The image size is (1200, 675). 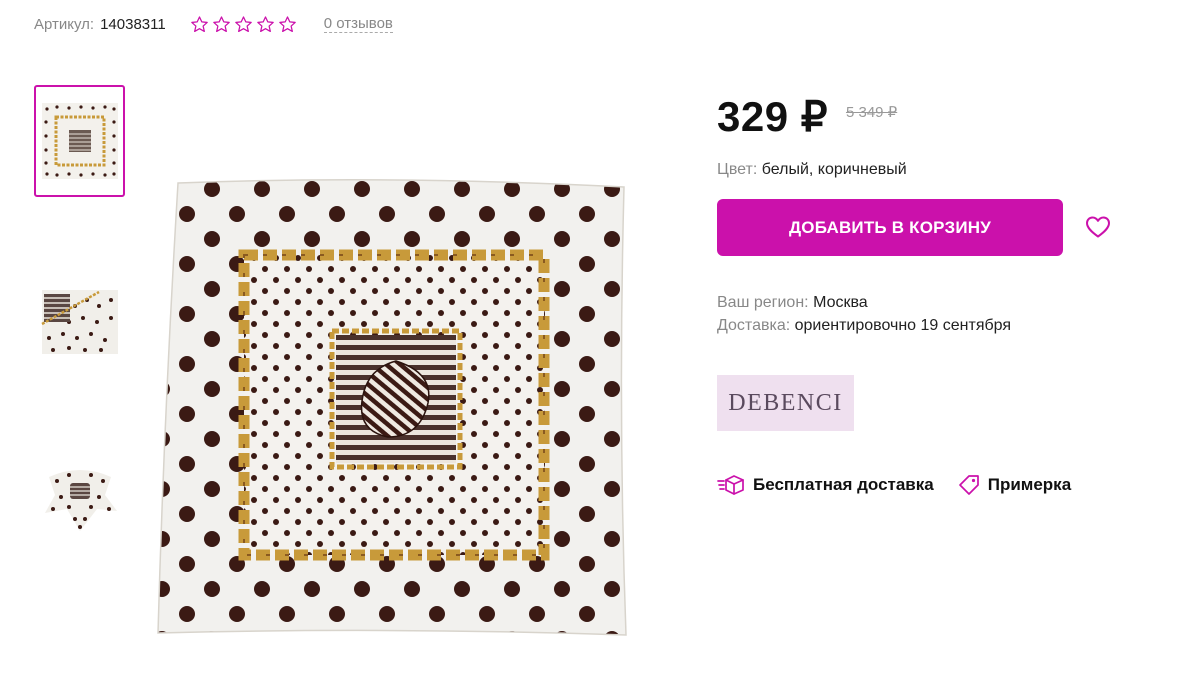 What do you see at coordinates (903, 325) in the screenshot?
I see `delivery-date: ориентировочно 19 сентября` at bounding box center [903, 325].